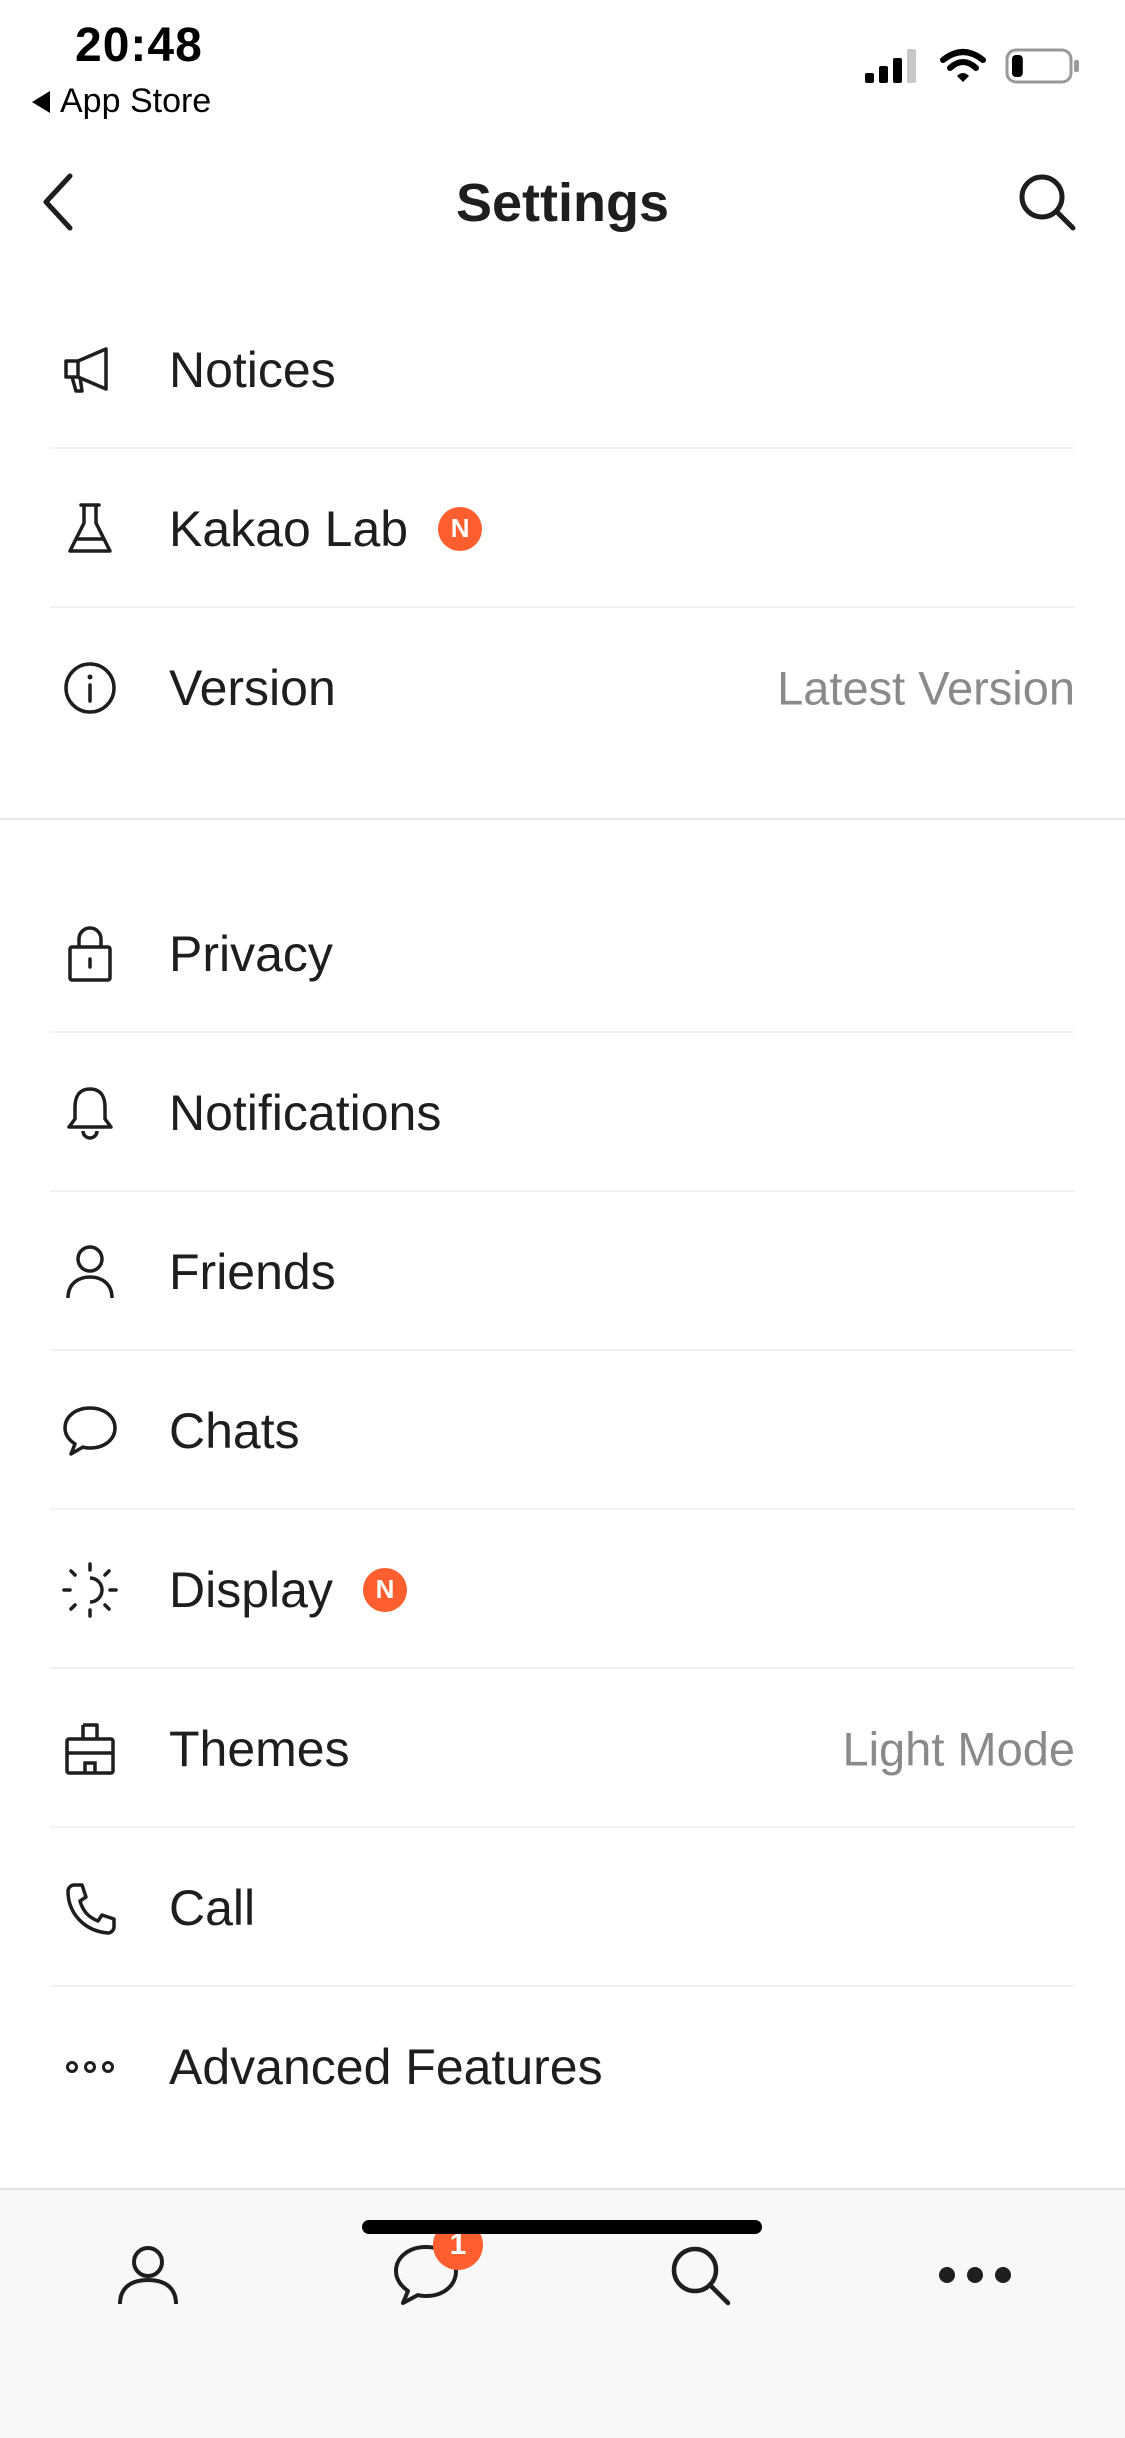 This screenshot has width=1125, height=2438. What do you see at coordinates (562, 1748) in the screenshot?
I see `settings-item-themes: Themes Light Mode` at bounding box center [562, 1748].